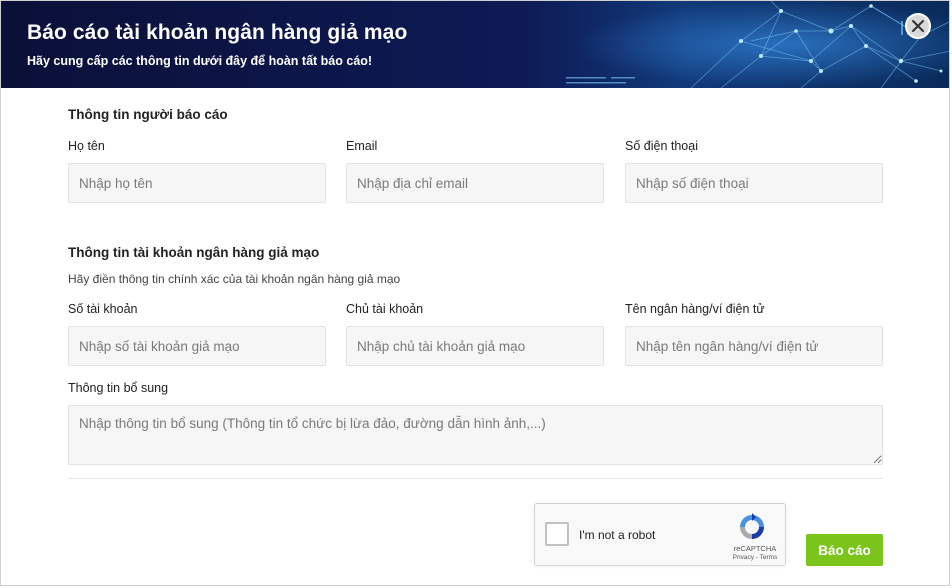  Describe the element at coordinates (197, 183) in the screenshot. I see `name-input` at that location.